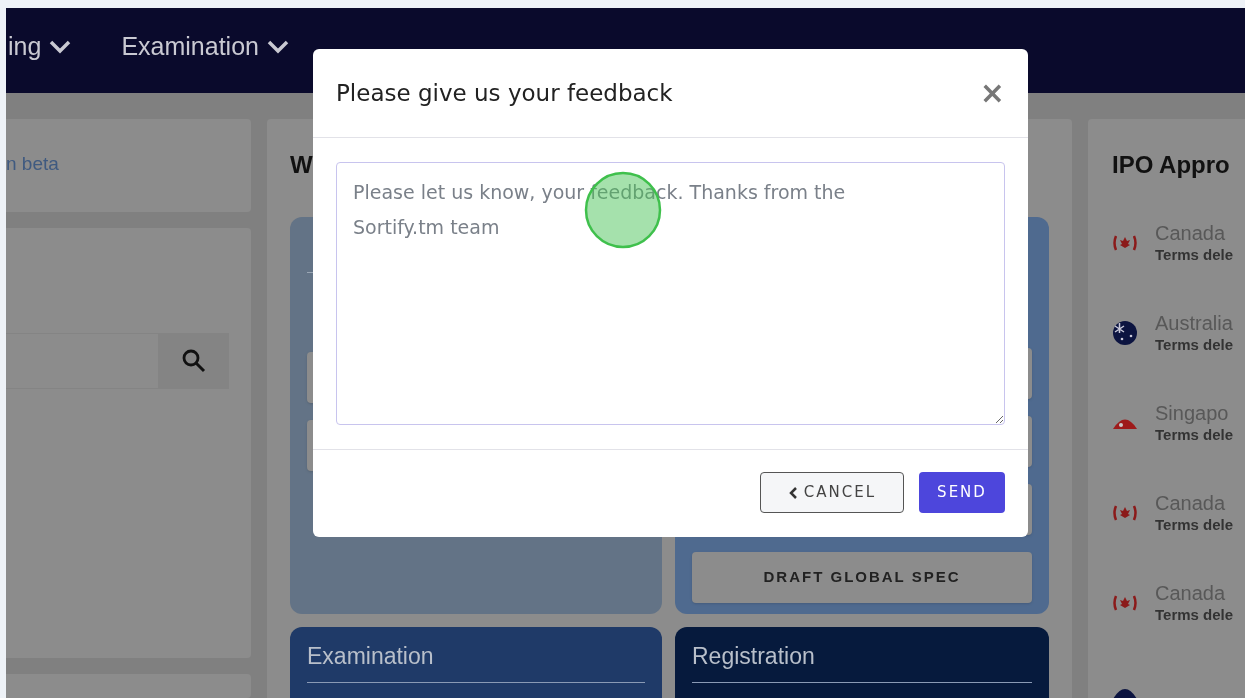 The width and height of the screenshot is (1245, 698). What do you see at coordinates (82, 361) in the screenshot?
I see `search-field` at bounding box center [82, 361].